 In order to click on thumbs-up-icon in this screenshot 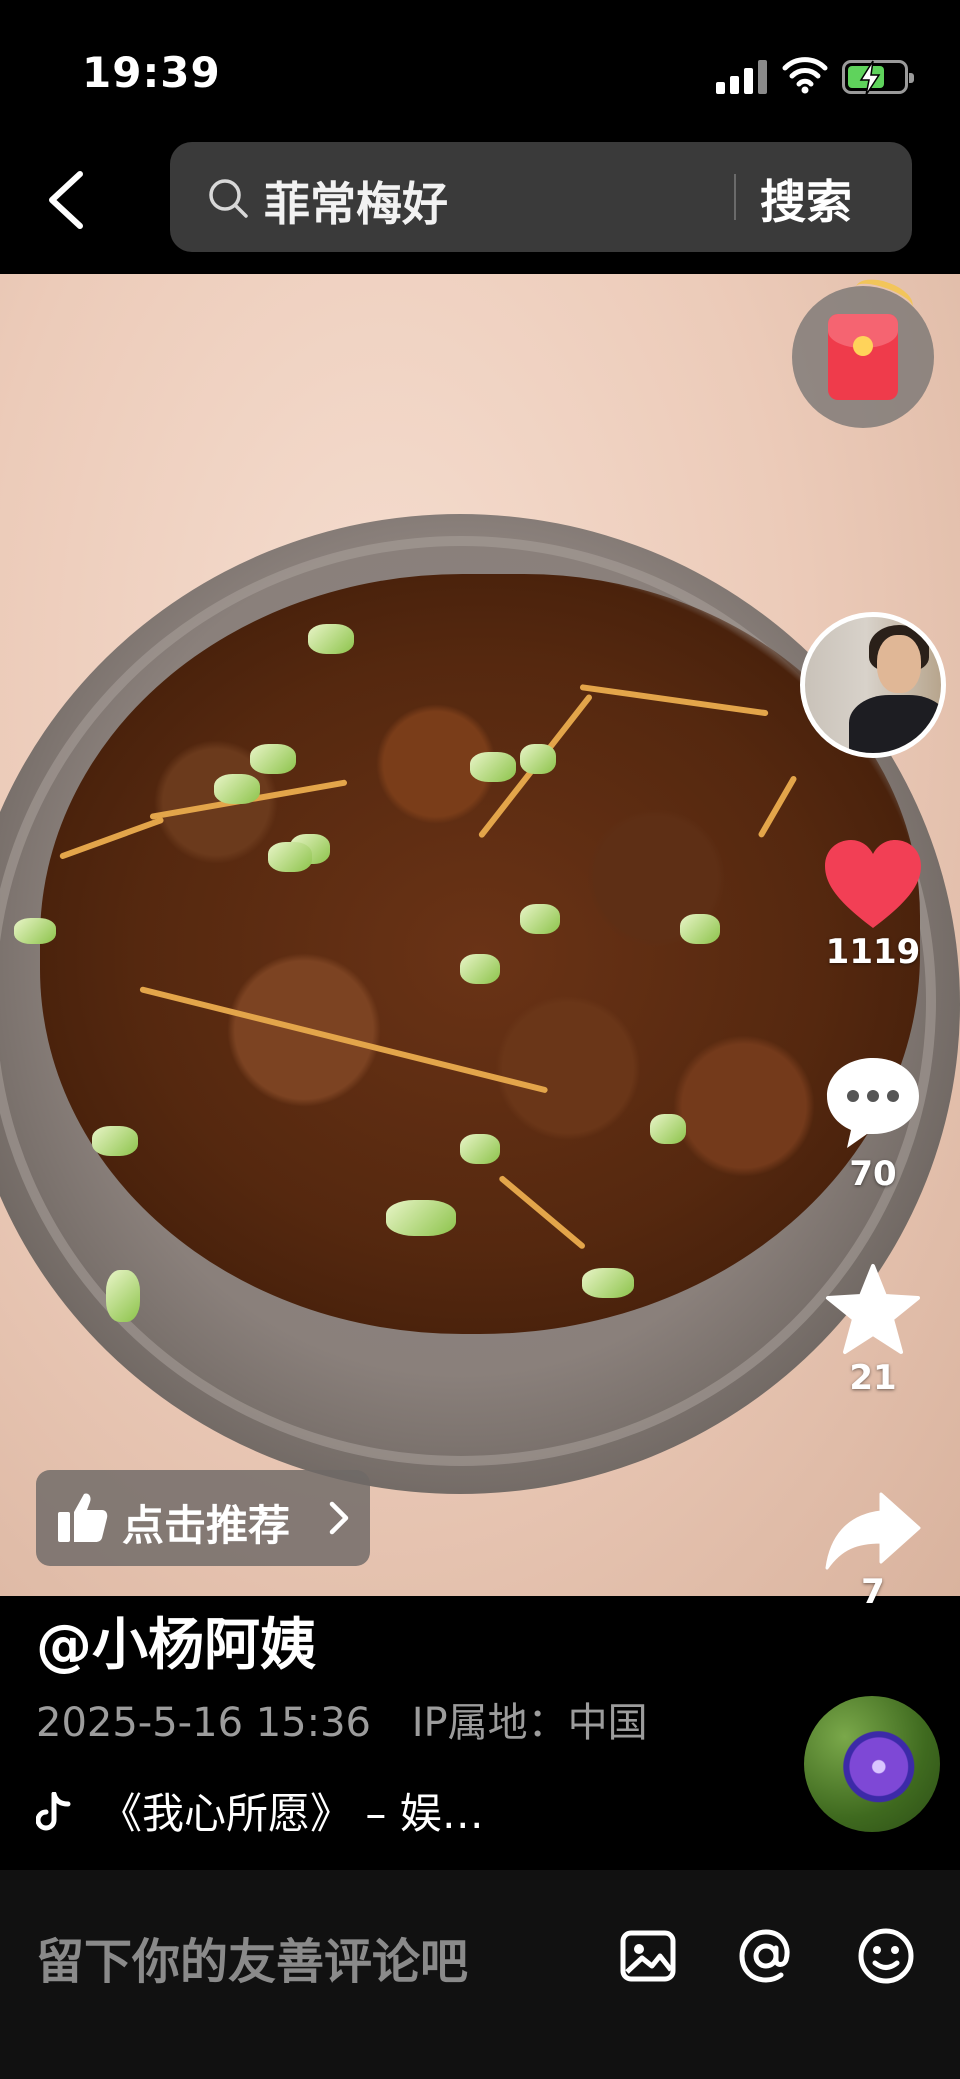, I will do `click(83, 1517)`.